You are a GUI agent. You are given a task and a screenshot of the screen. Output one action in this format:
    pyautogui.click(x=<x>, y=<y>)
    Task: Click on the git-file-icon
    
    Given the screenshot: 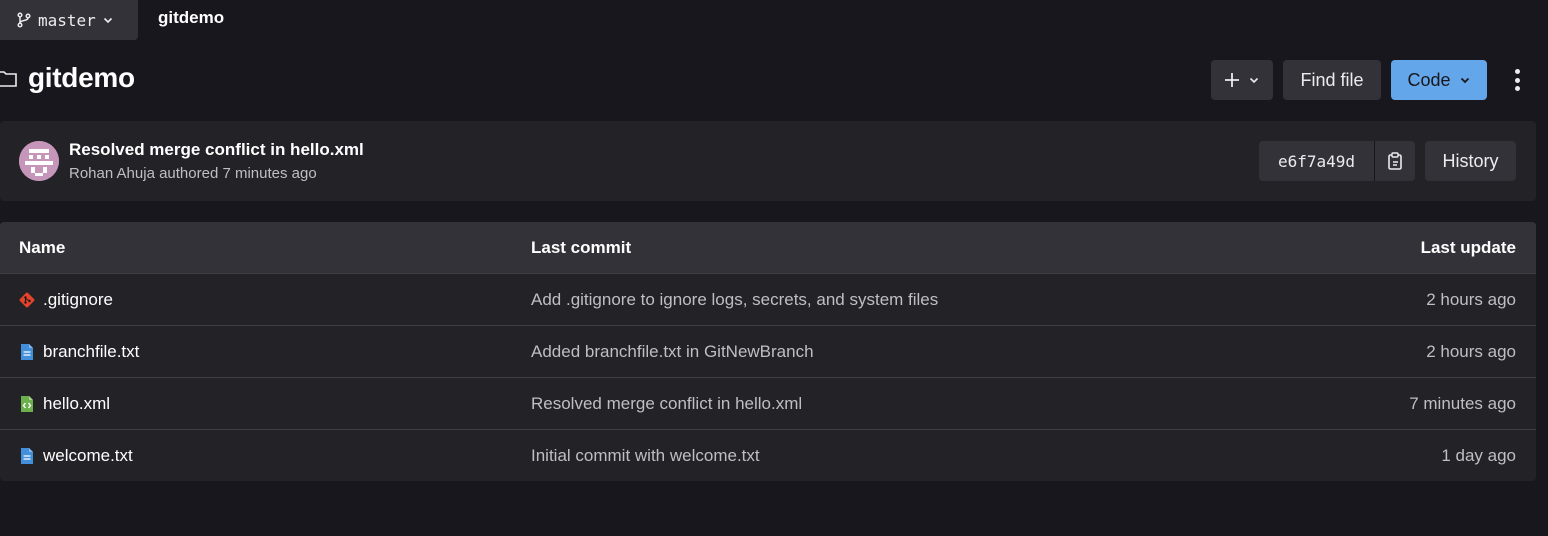 What is the action you would take?
    pyautogui.click(x=27, y=299)
    